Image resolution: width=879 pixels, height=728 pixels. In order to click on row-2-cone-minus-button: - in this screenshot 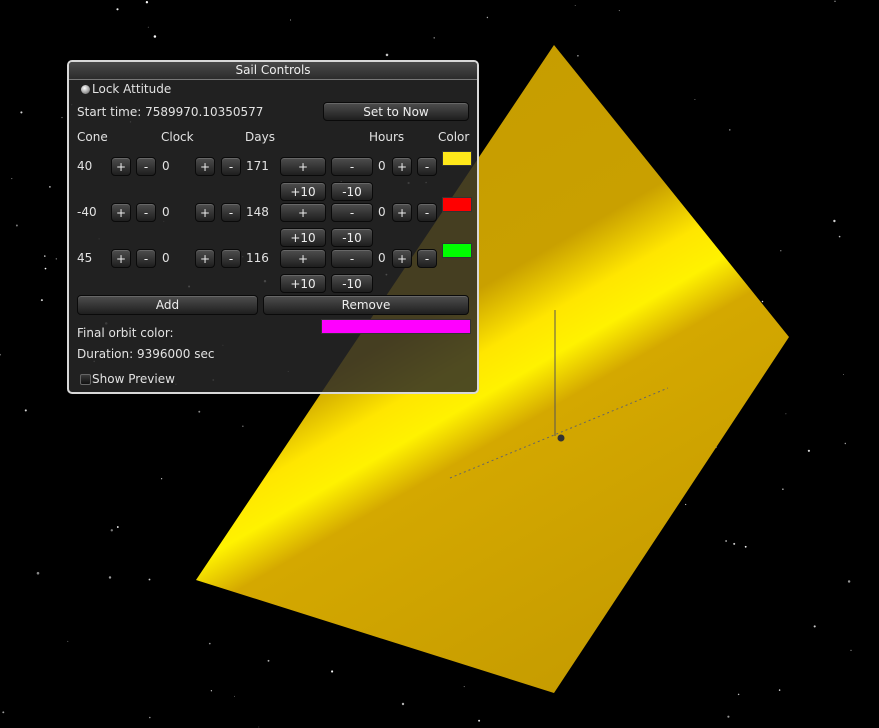, I will do `click(146, 212)`.